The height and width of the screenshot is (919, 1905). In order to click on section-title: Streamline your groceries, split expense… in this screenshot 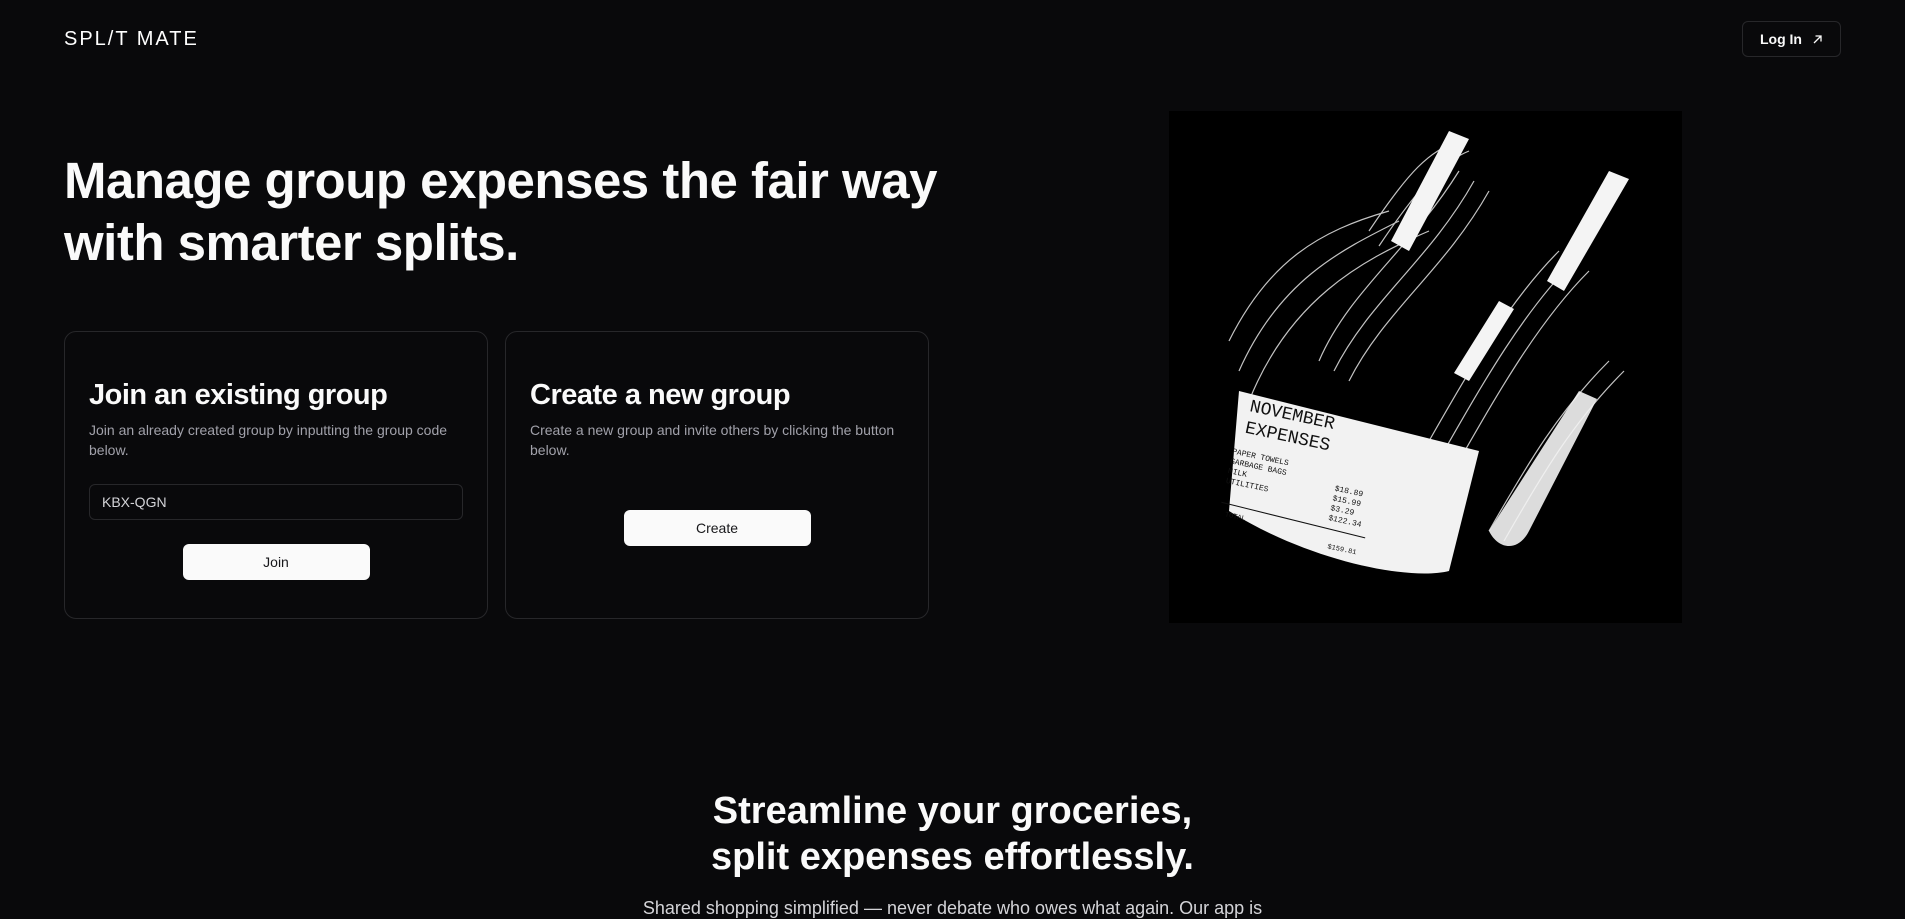, I will do `click(952, 834)`.